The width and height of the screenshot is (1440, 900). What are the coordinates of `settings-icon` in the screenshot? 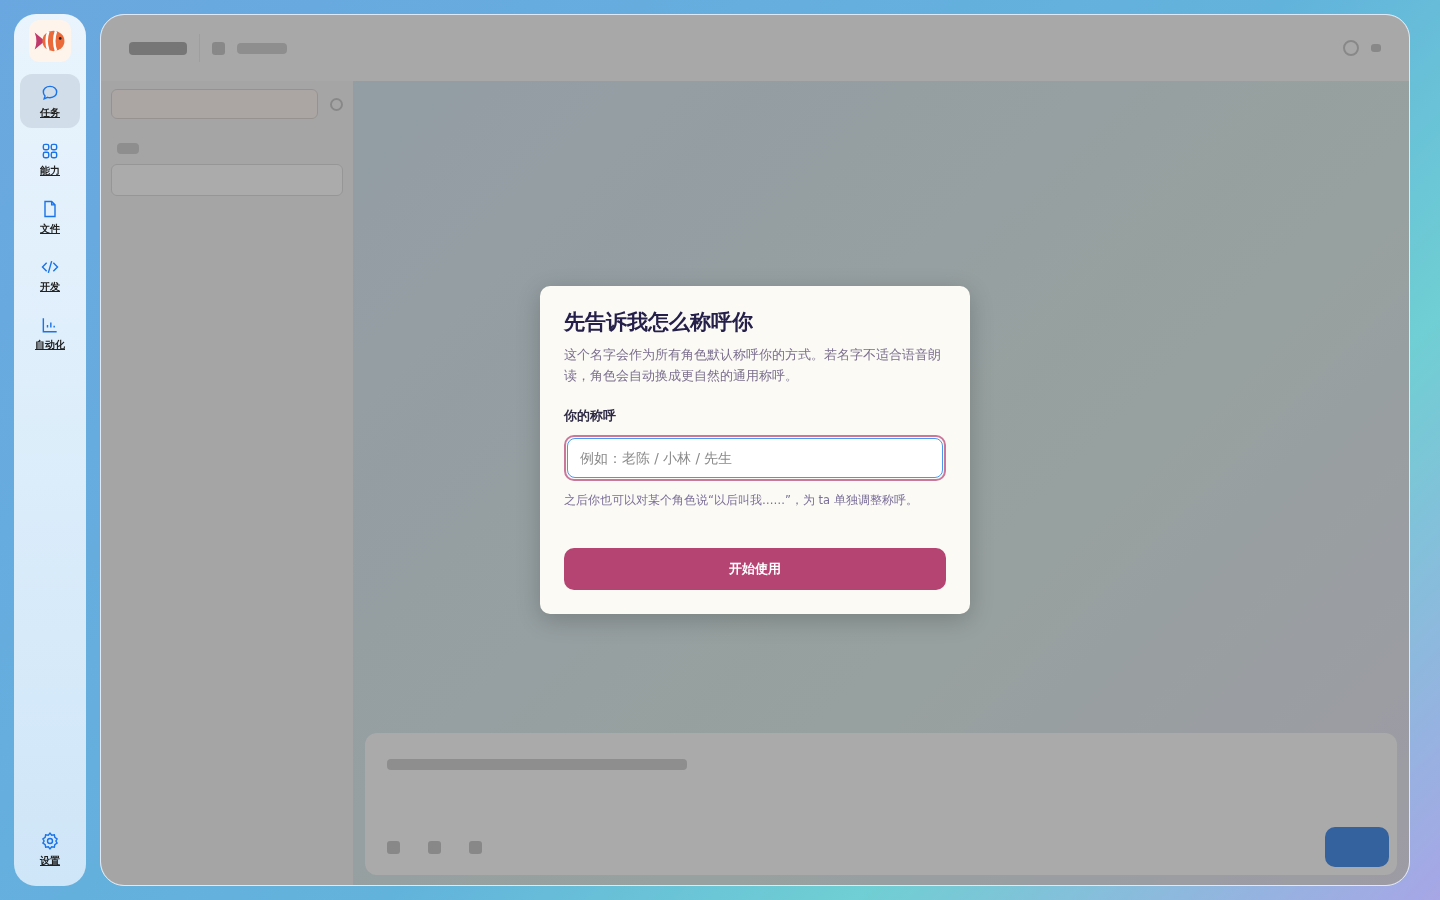 It's located at (50, 840).